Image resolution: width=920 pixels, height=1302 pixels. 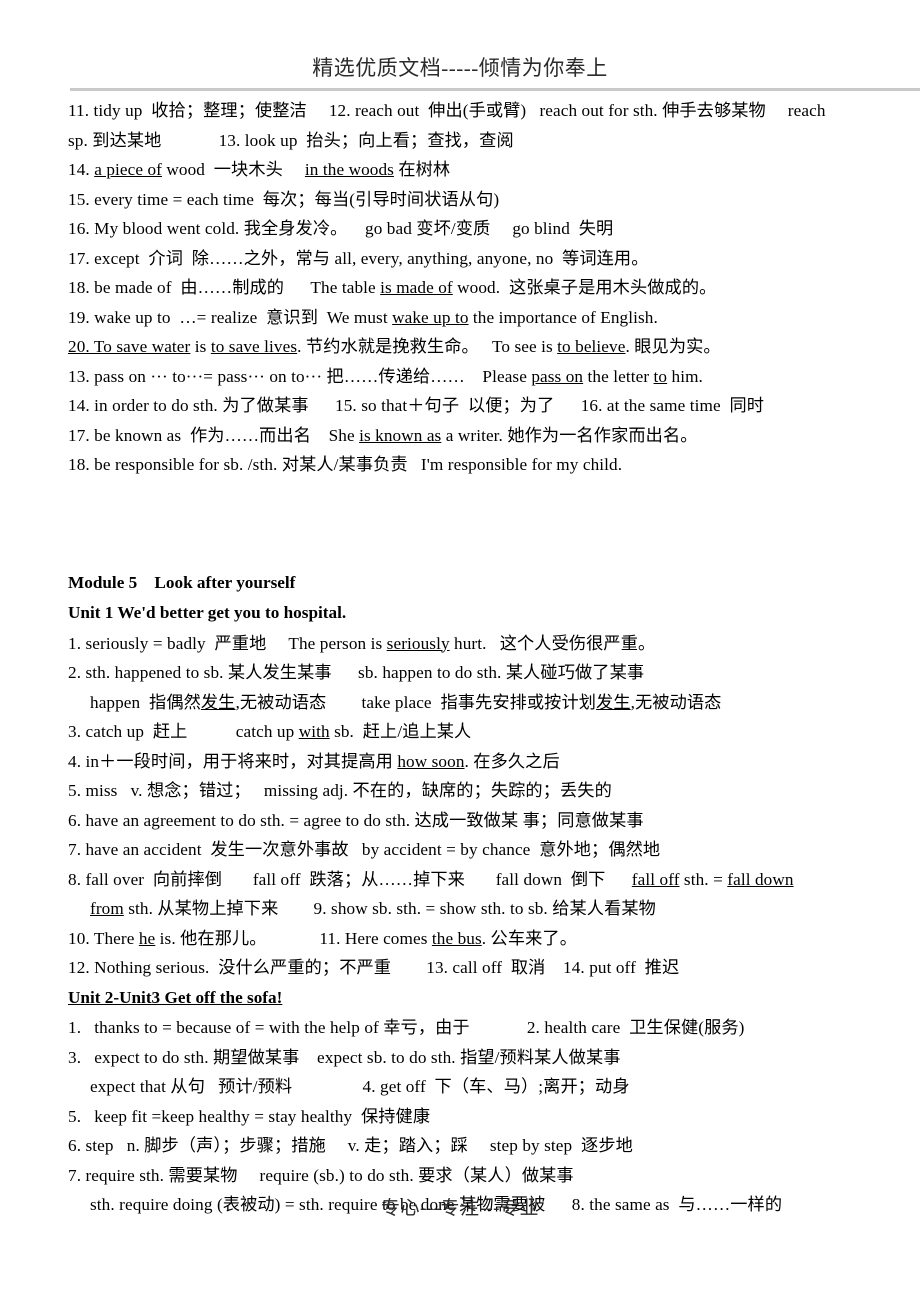 I want to click on unit2-title: Unit 2-Unit3 Get off the sofa!, so click(x=175, y=997).